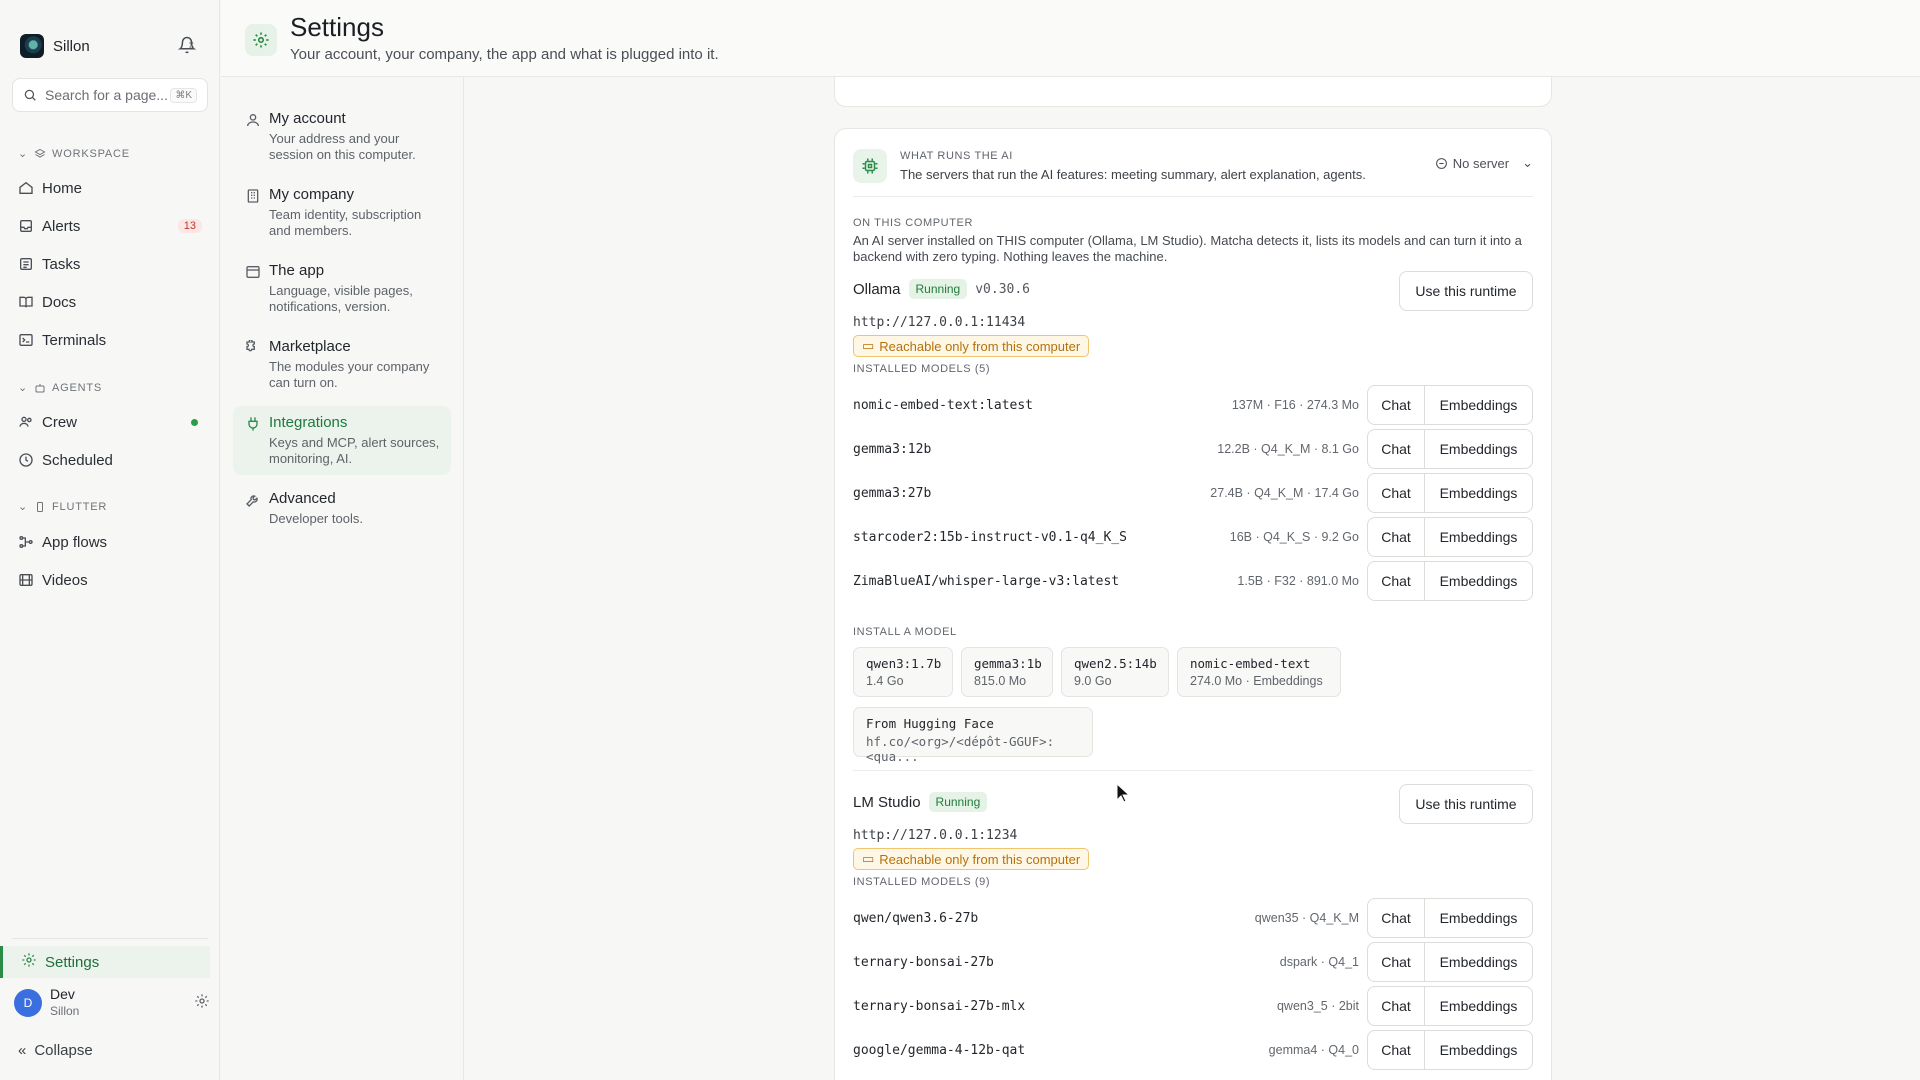  Describe the element at coordinates (74, 340) in the screenshot. I see `sidebar-item-label: Terminals` at that location.